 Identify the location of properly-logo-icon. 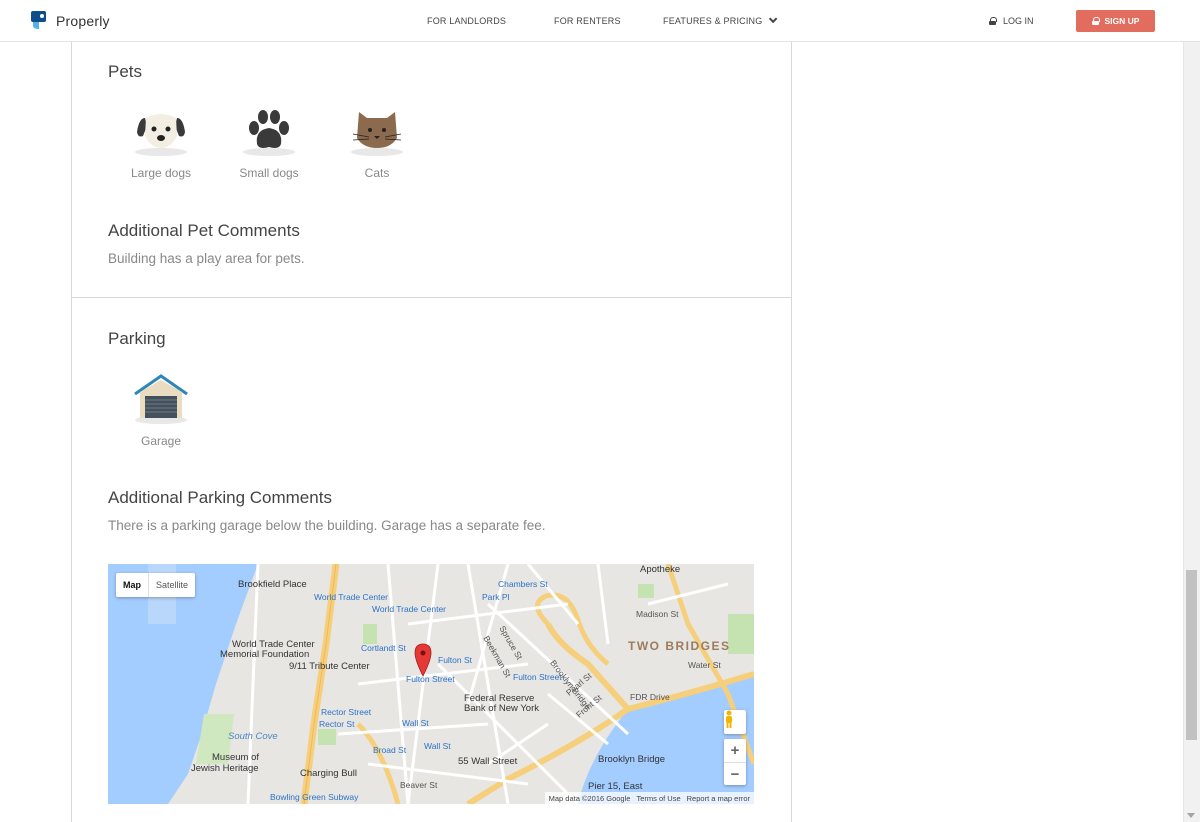
(40, 20).